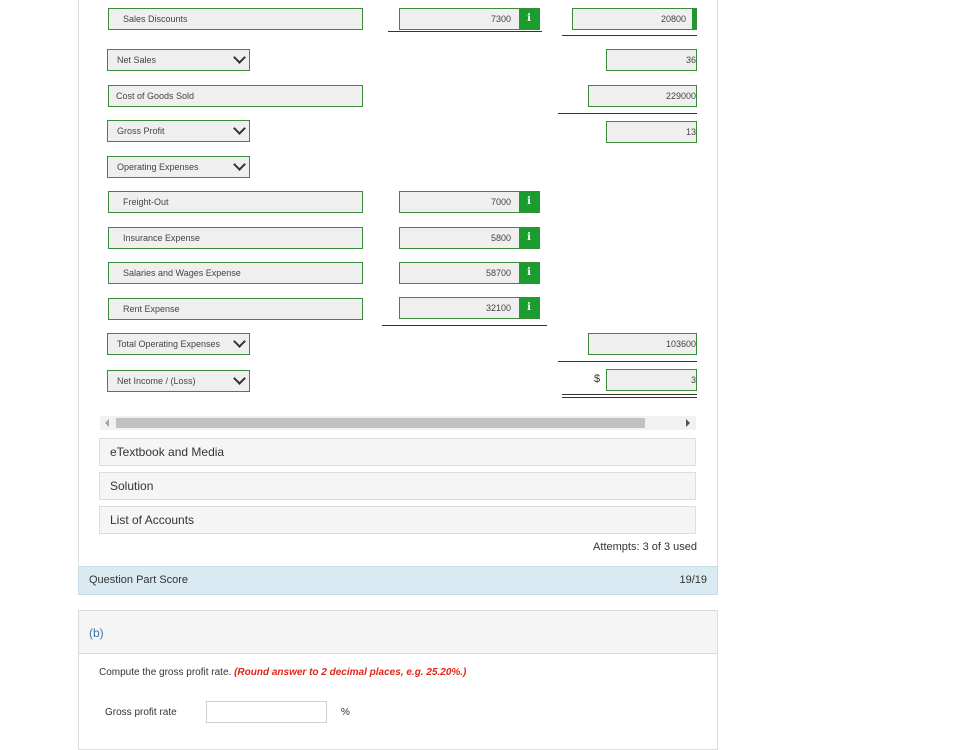  Describe the element at coordinates (500, 202) in the screenshot. I see `amount-value: 7000` at that location.